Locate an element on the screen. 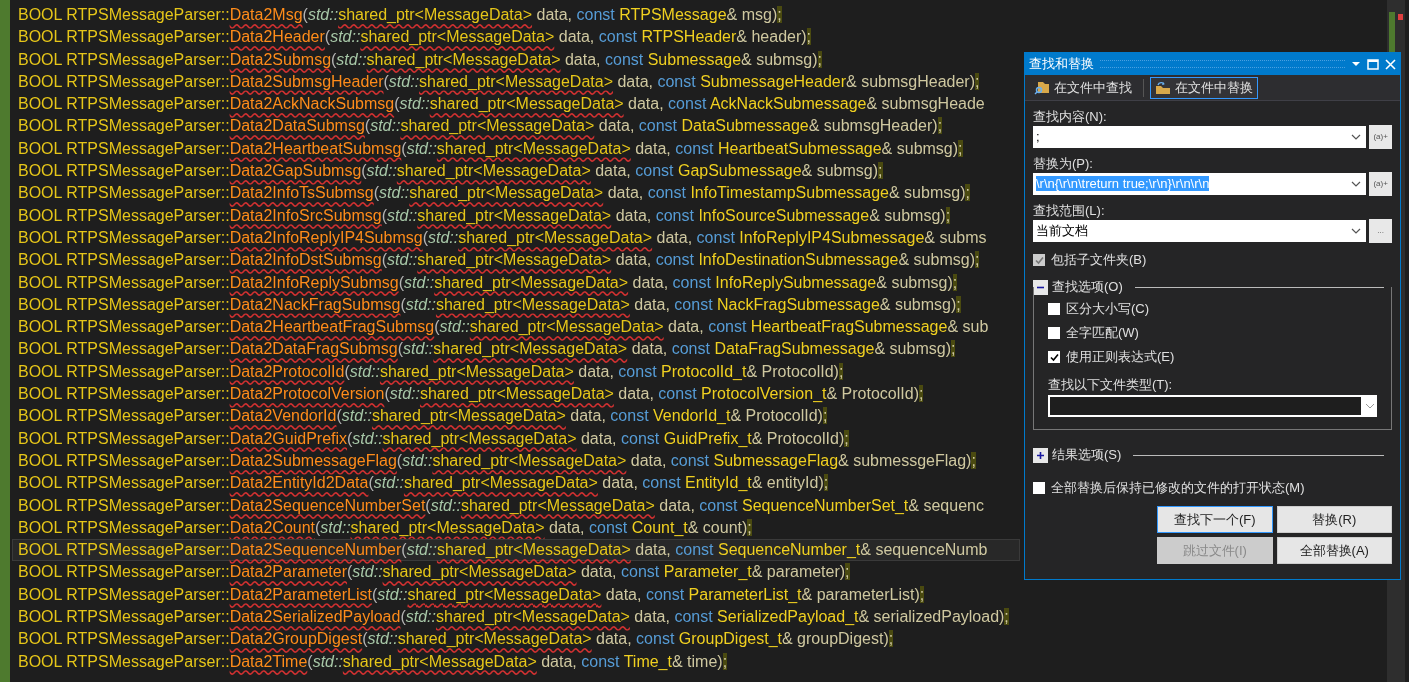 This screenshot has width=1409, height=682. code-line: BOOL RTPSMessageParser::Data2ParameterList(std::shared_ptr<MessageData> data, const ParameterList_t& parameterList); is located at coordinates (471, 594).